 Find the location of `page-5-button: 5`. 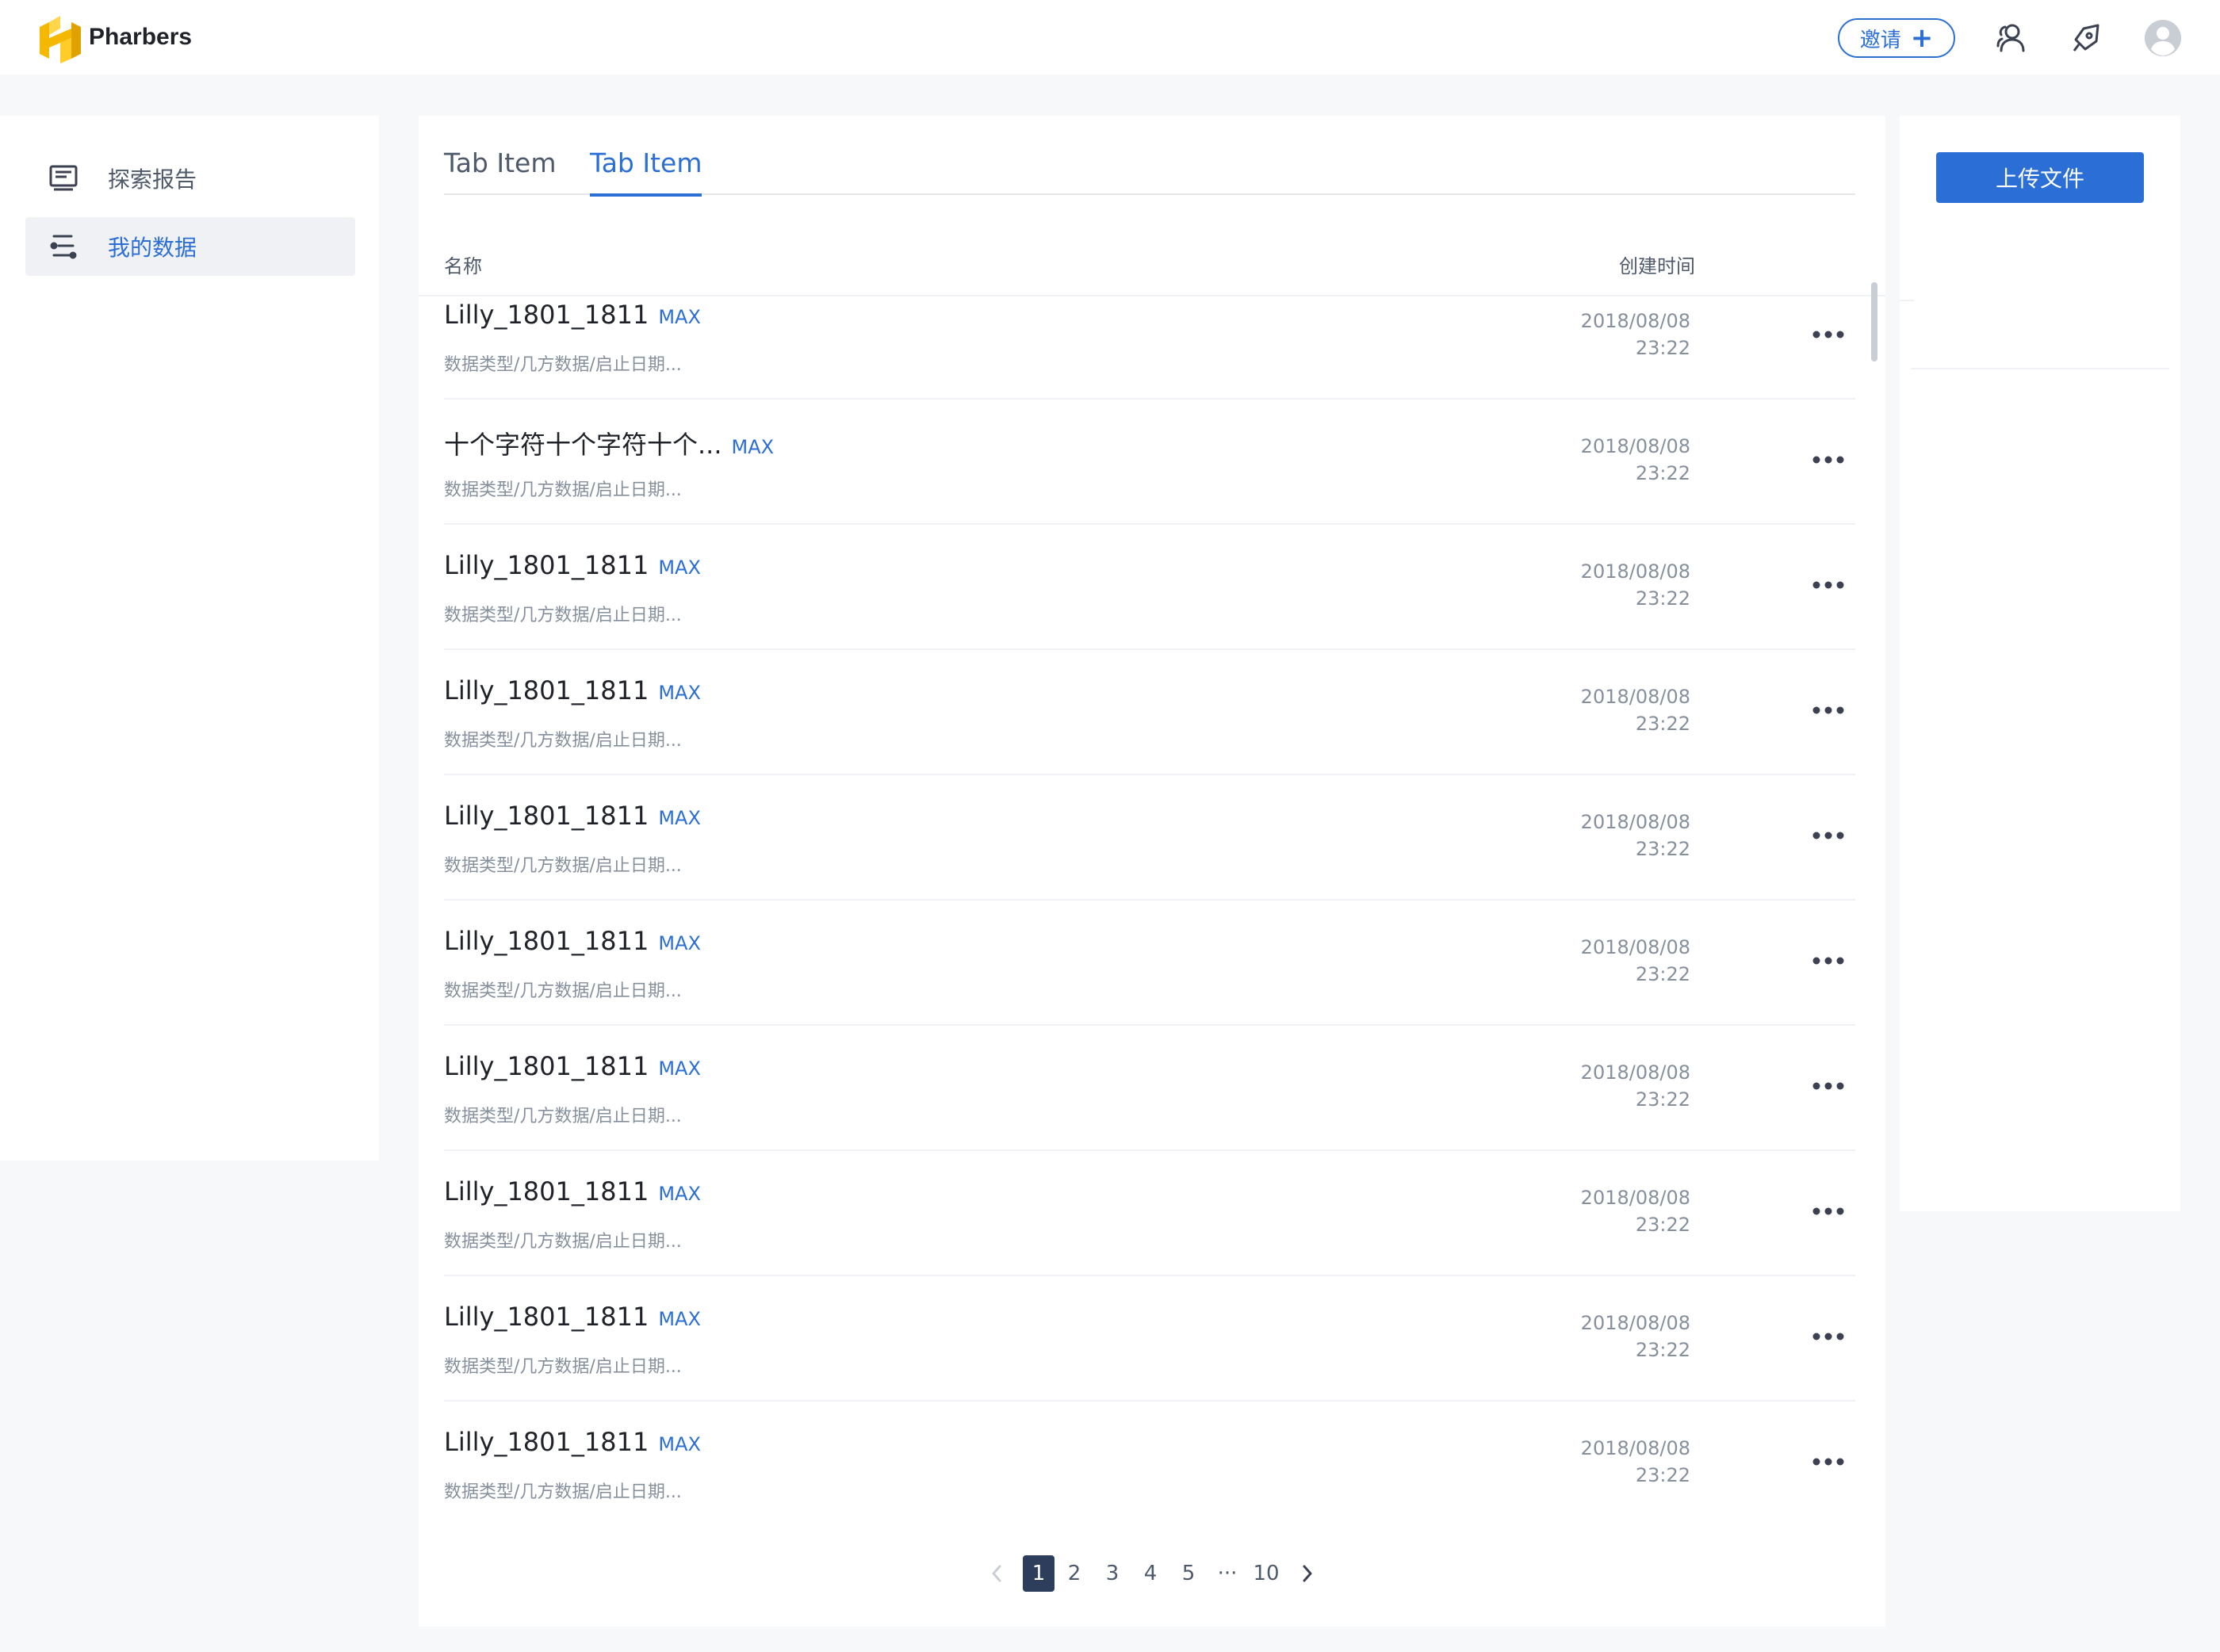

page-5-button: 5 is located at coordinates (1188, 1573).